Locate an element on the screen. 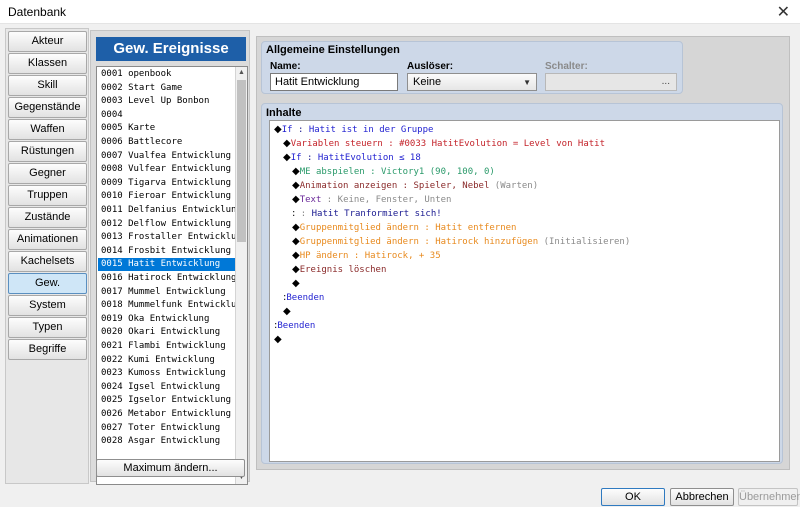  command-text: Beenden is located at coordinates (296, 326).